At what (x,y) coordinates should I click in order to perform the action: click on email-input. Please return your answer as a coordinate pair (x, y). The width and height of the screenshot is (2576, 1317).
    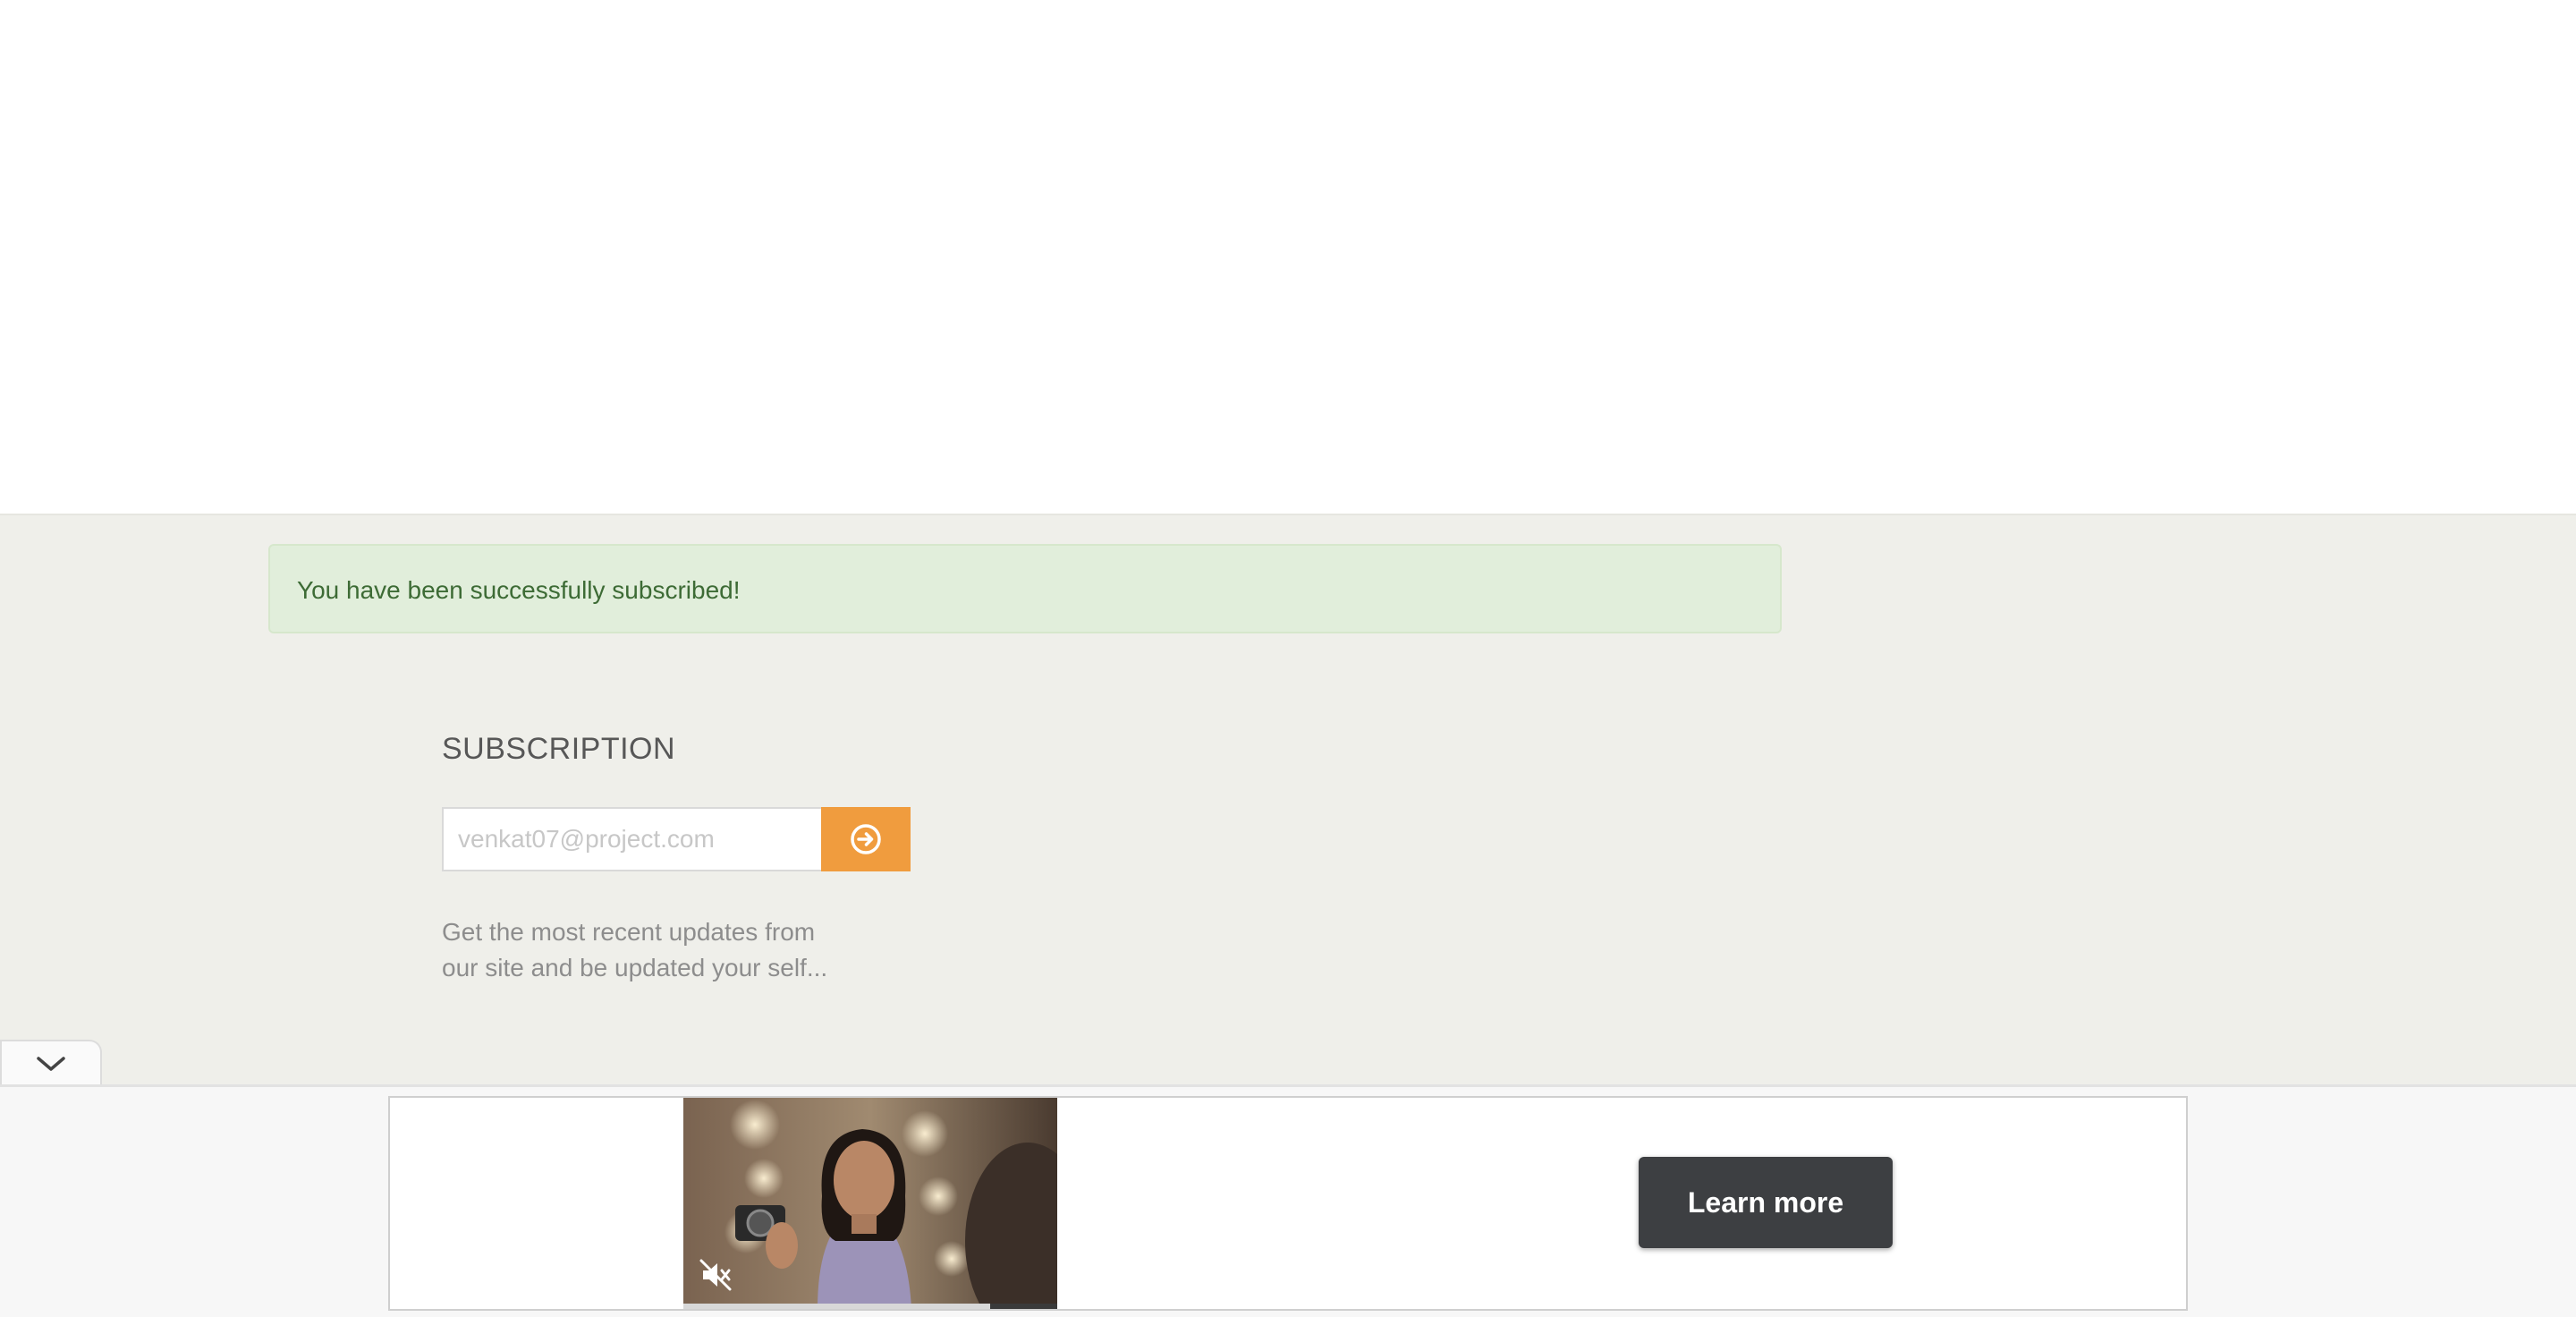
    Looking at the image, I should click on (631, 839).